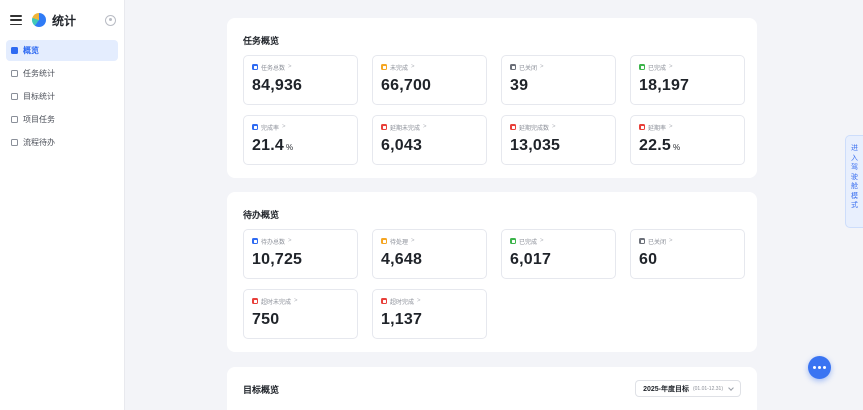 The image size is (863, 410). I want to click on stat-value-row: 22.5%, so click(687, 146).